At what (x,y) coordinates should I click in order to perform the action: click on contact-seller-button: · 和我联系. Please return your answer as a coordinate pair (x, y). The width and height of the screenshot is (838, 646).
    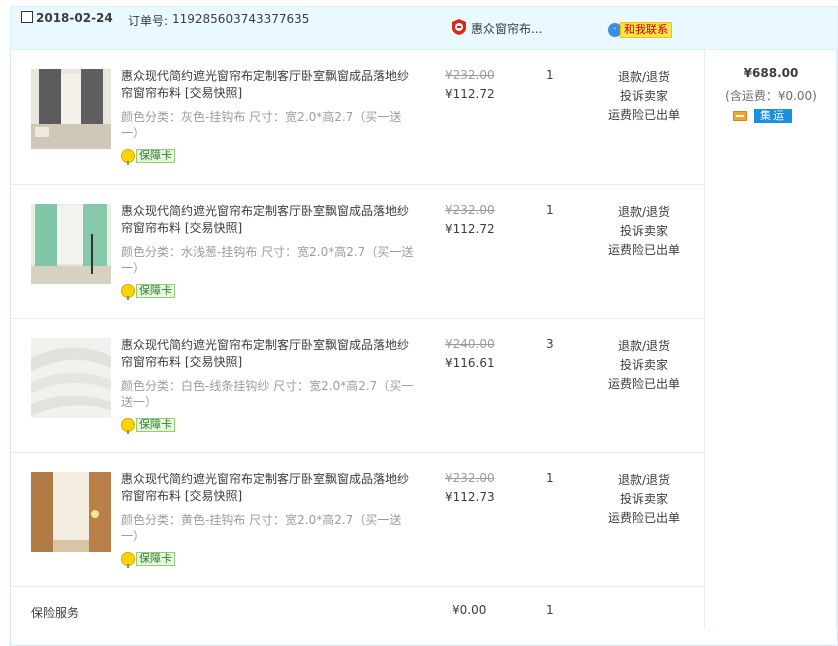
    Looking at the image, I should click on (640, 29).